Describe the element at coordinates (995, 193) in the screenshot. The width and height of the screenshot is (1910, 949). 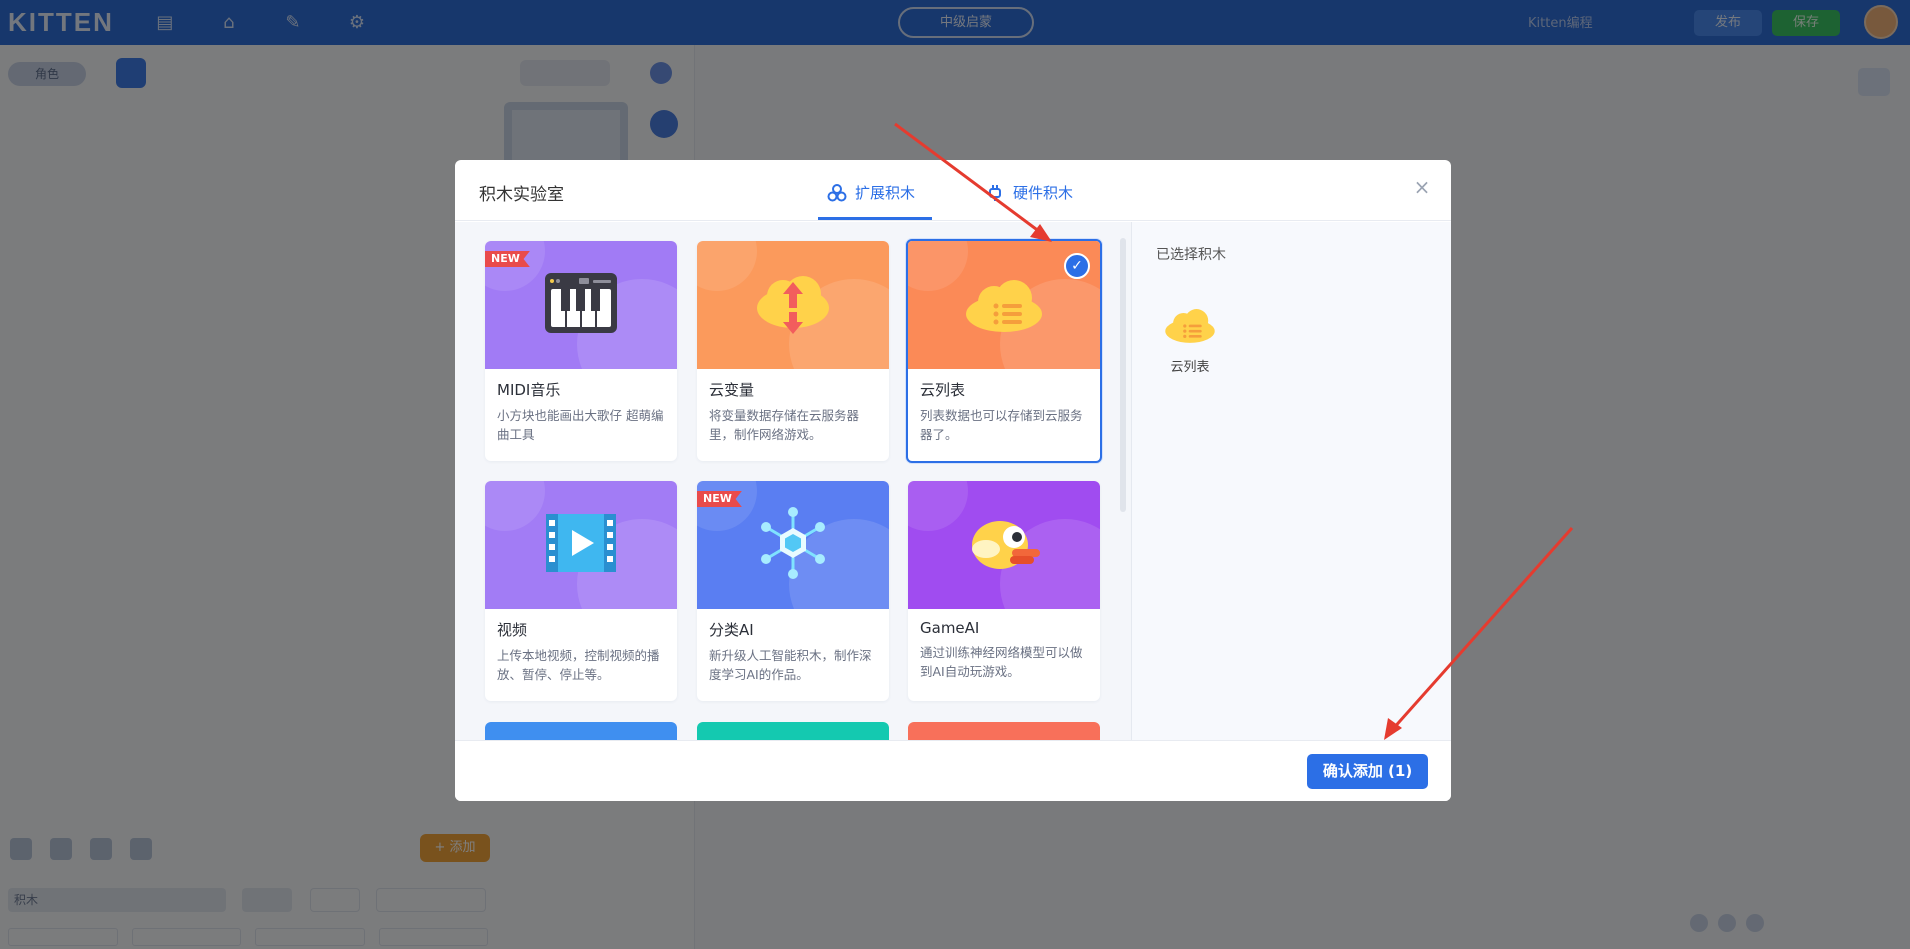
I see `plug-icon` at that location.